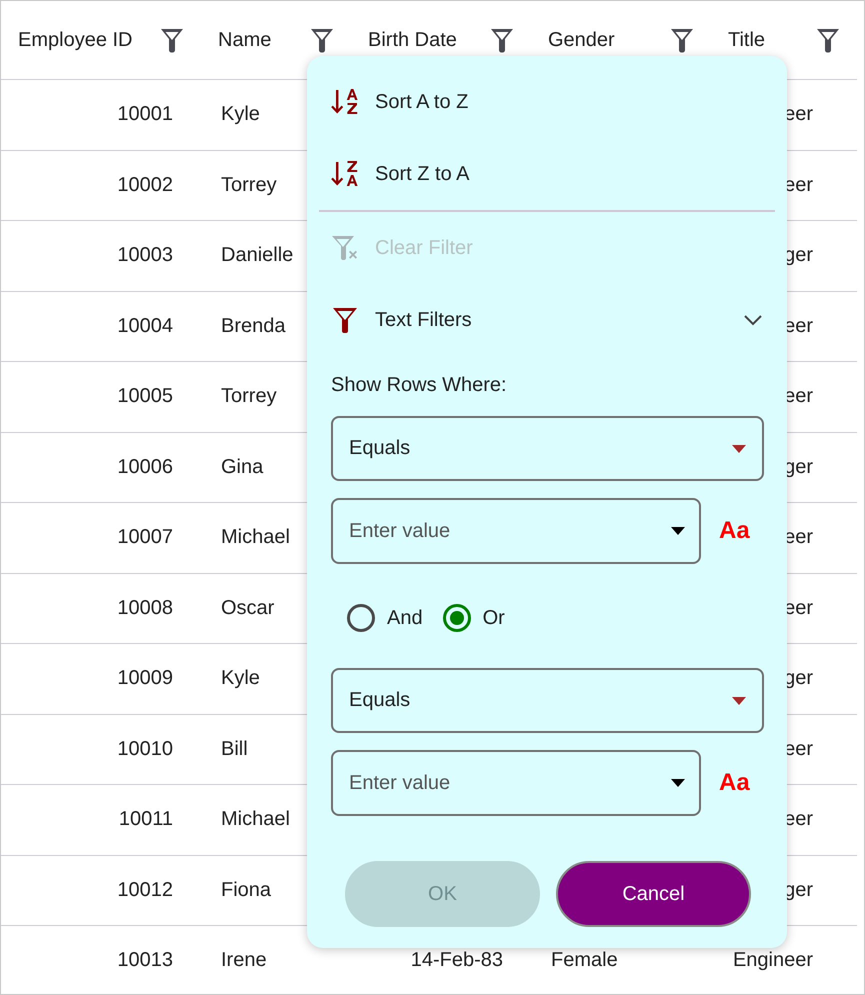 The width and height of the screenshot is (865, 995). What do you see at coordinates (581, 40) in the screenshot?
I see `column-header: Gender` at bounding box center [581, 40].